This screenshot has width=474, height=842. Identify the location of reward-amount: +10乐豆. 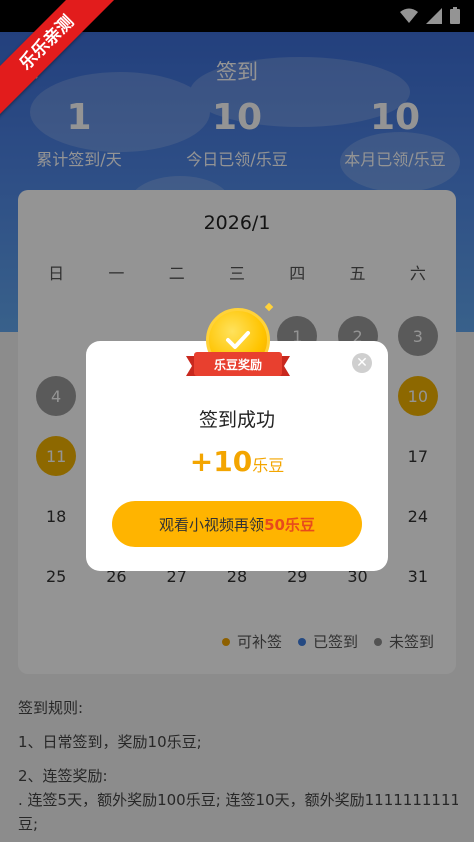
(237, 461).